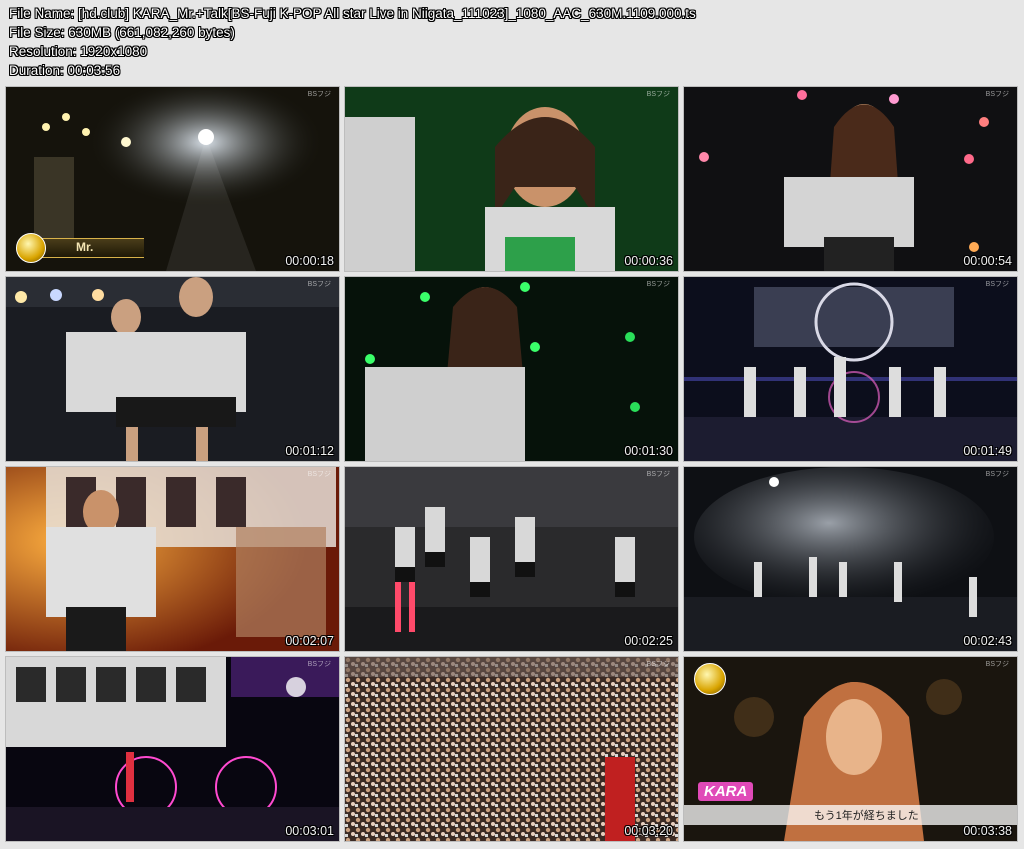 This screenshot has width=1024, height=849. Describe the element at coordinates (78, 51) in the screenshot. I see `resolution: Resolution: 1920x1080` at that location.